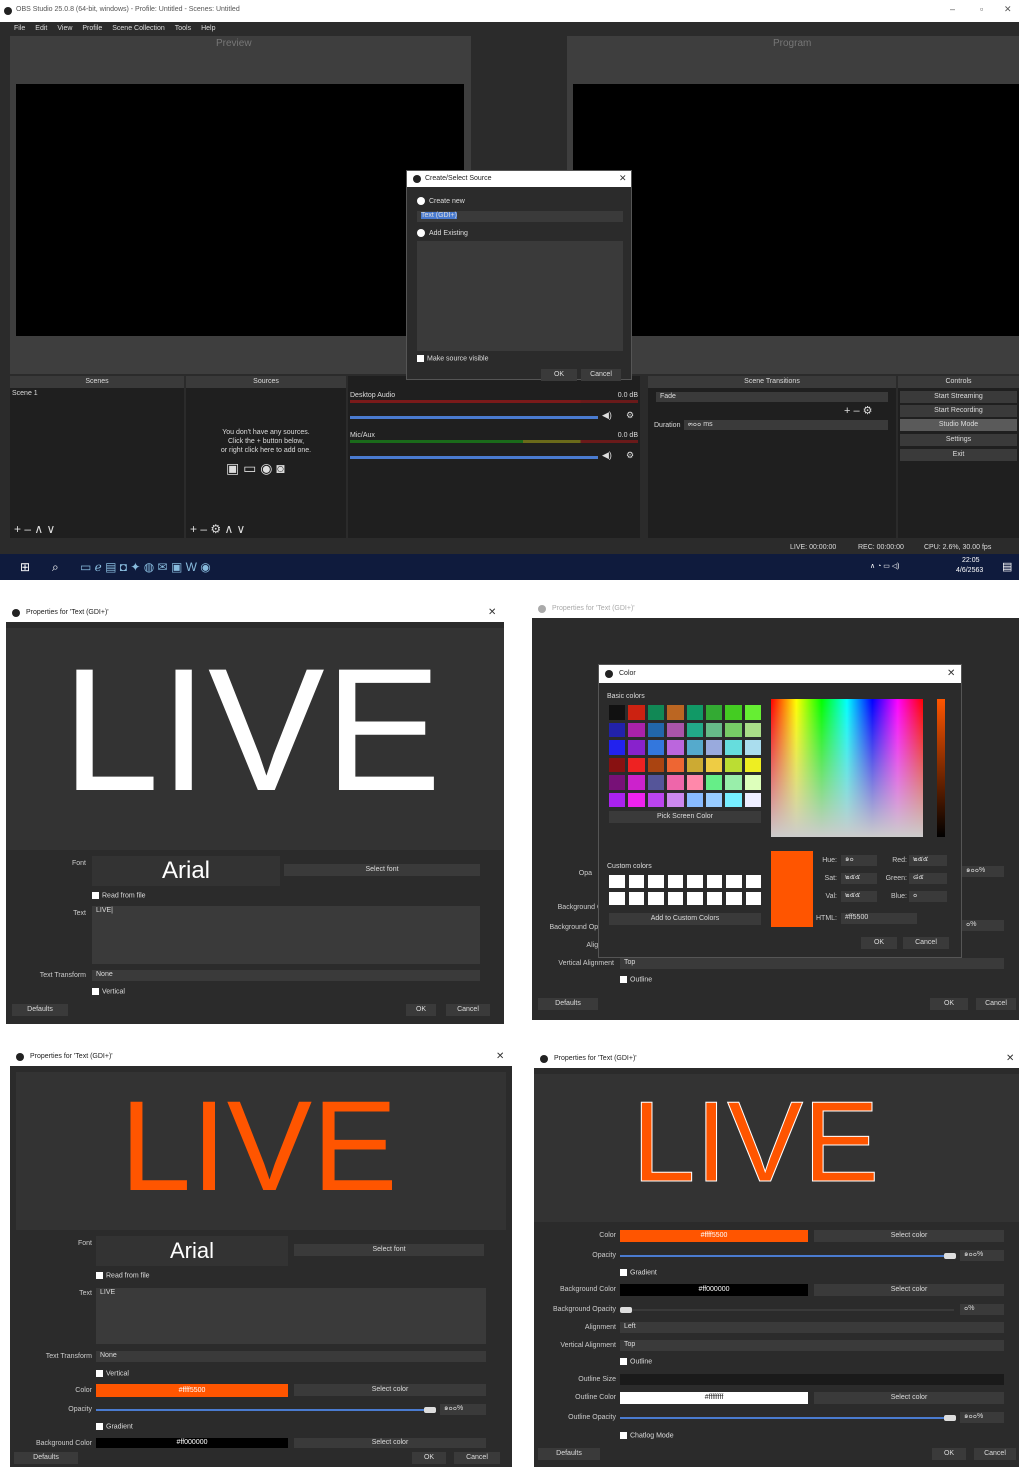  I want to click on p4-bg-opacity-value: ๐%, so click(982, 1309).